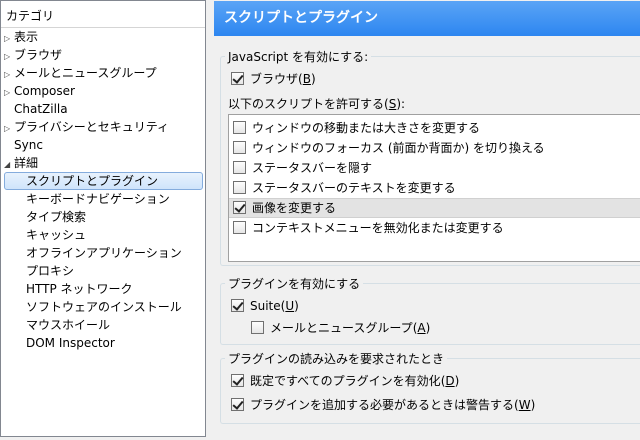 The height and width of the screenshot is (440, 640). I want to click on allow-scripts-label-row: 以下のスクリプトを許可する(S):, so click(317, 104).